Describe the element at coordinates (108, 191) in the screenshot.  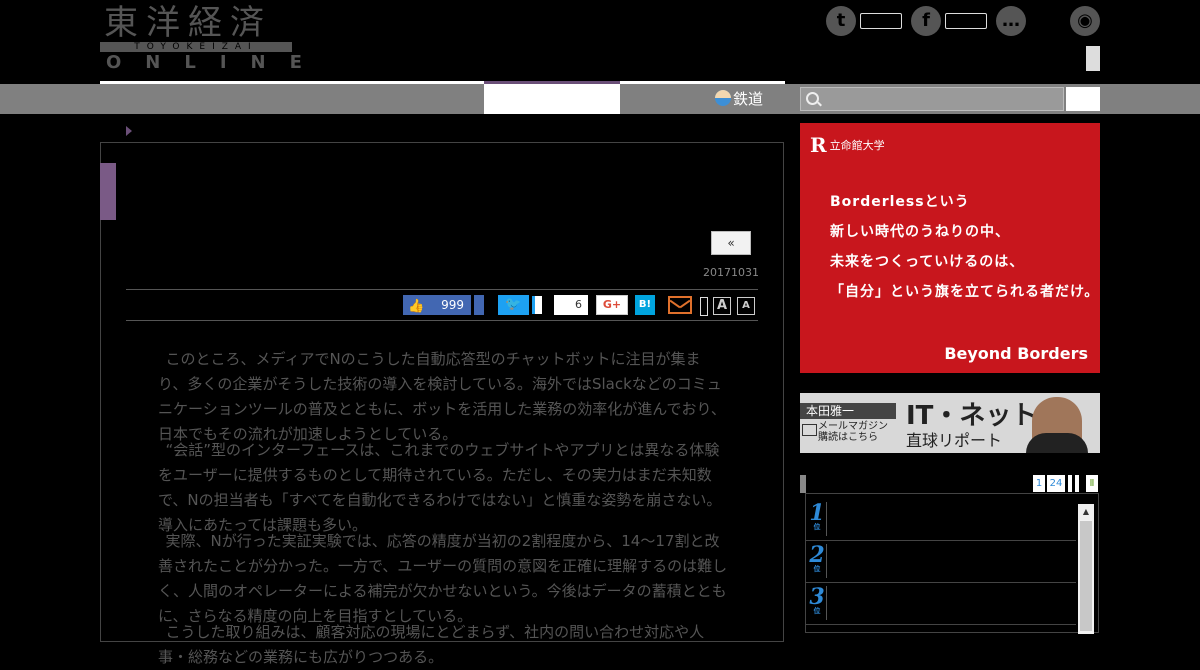
I see `article-title-marker` at that location.